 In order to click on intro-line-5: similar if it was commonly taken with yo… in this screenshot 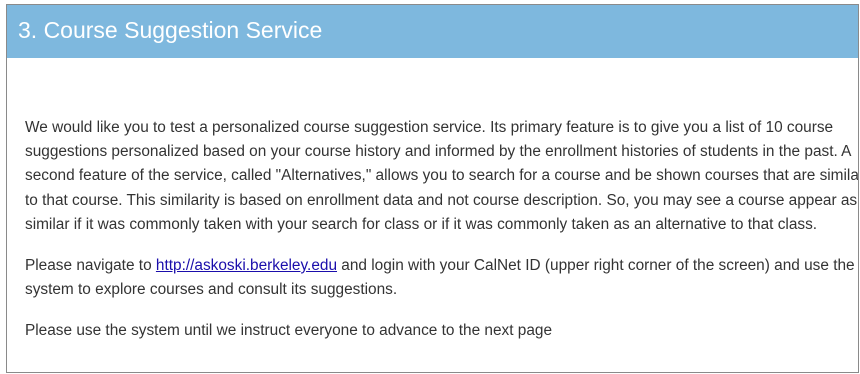, I will do `click(421, 224)`.